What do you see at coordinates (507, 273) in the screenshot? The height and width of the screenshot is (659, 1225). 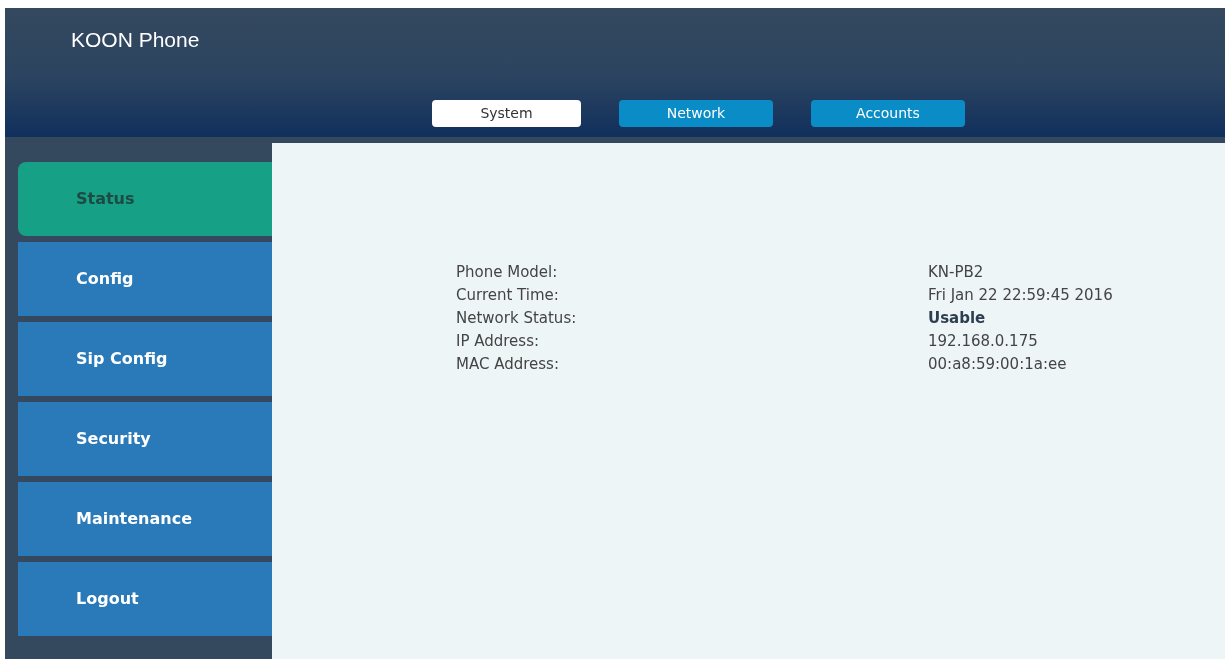 I see `field-label: Phone Model:` at bounding box center [507, 273].